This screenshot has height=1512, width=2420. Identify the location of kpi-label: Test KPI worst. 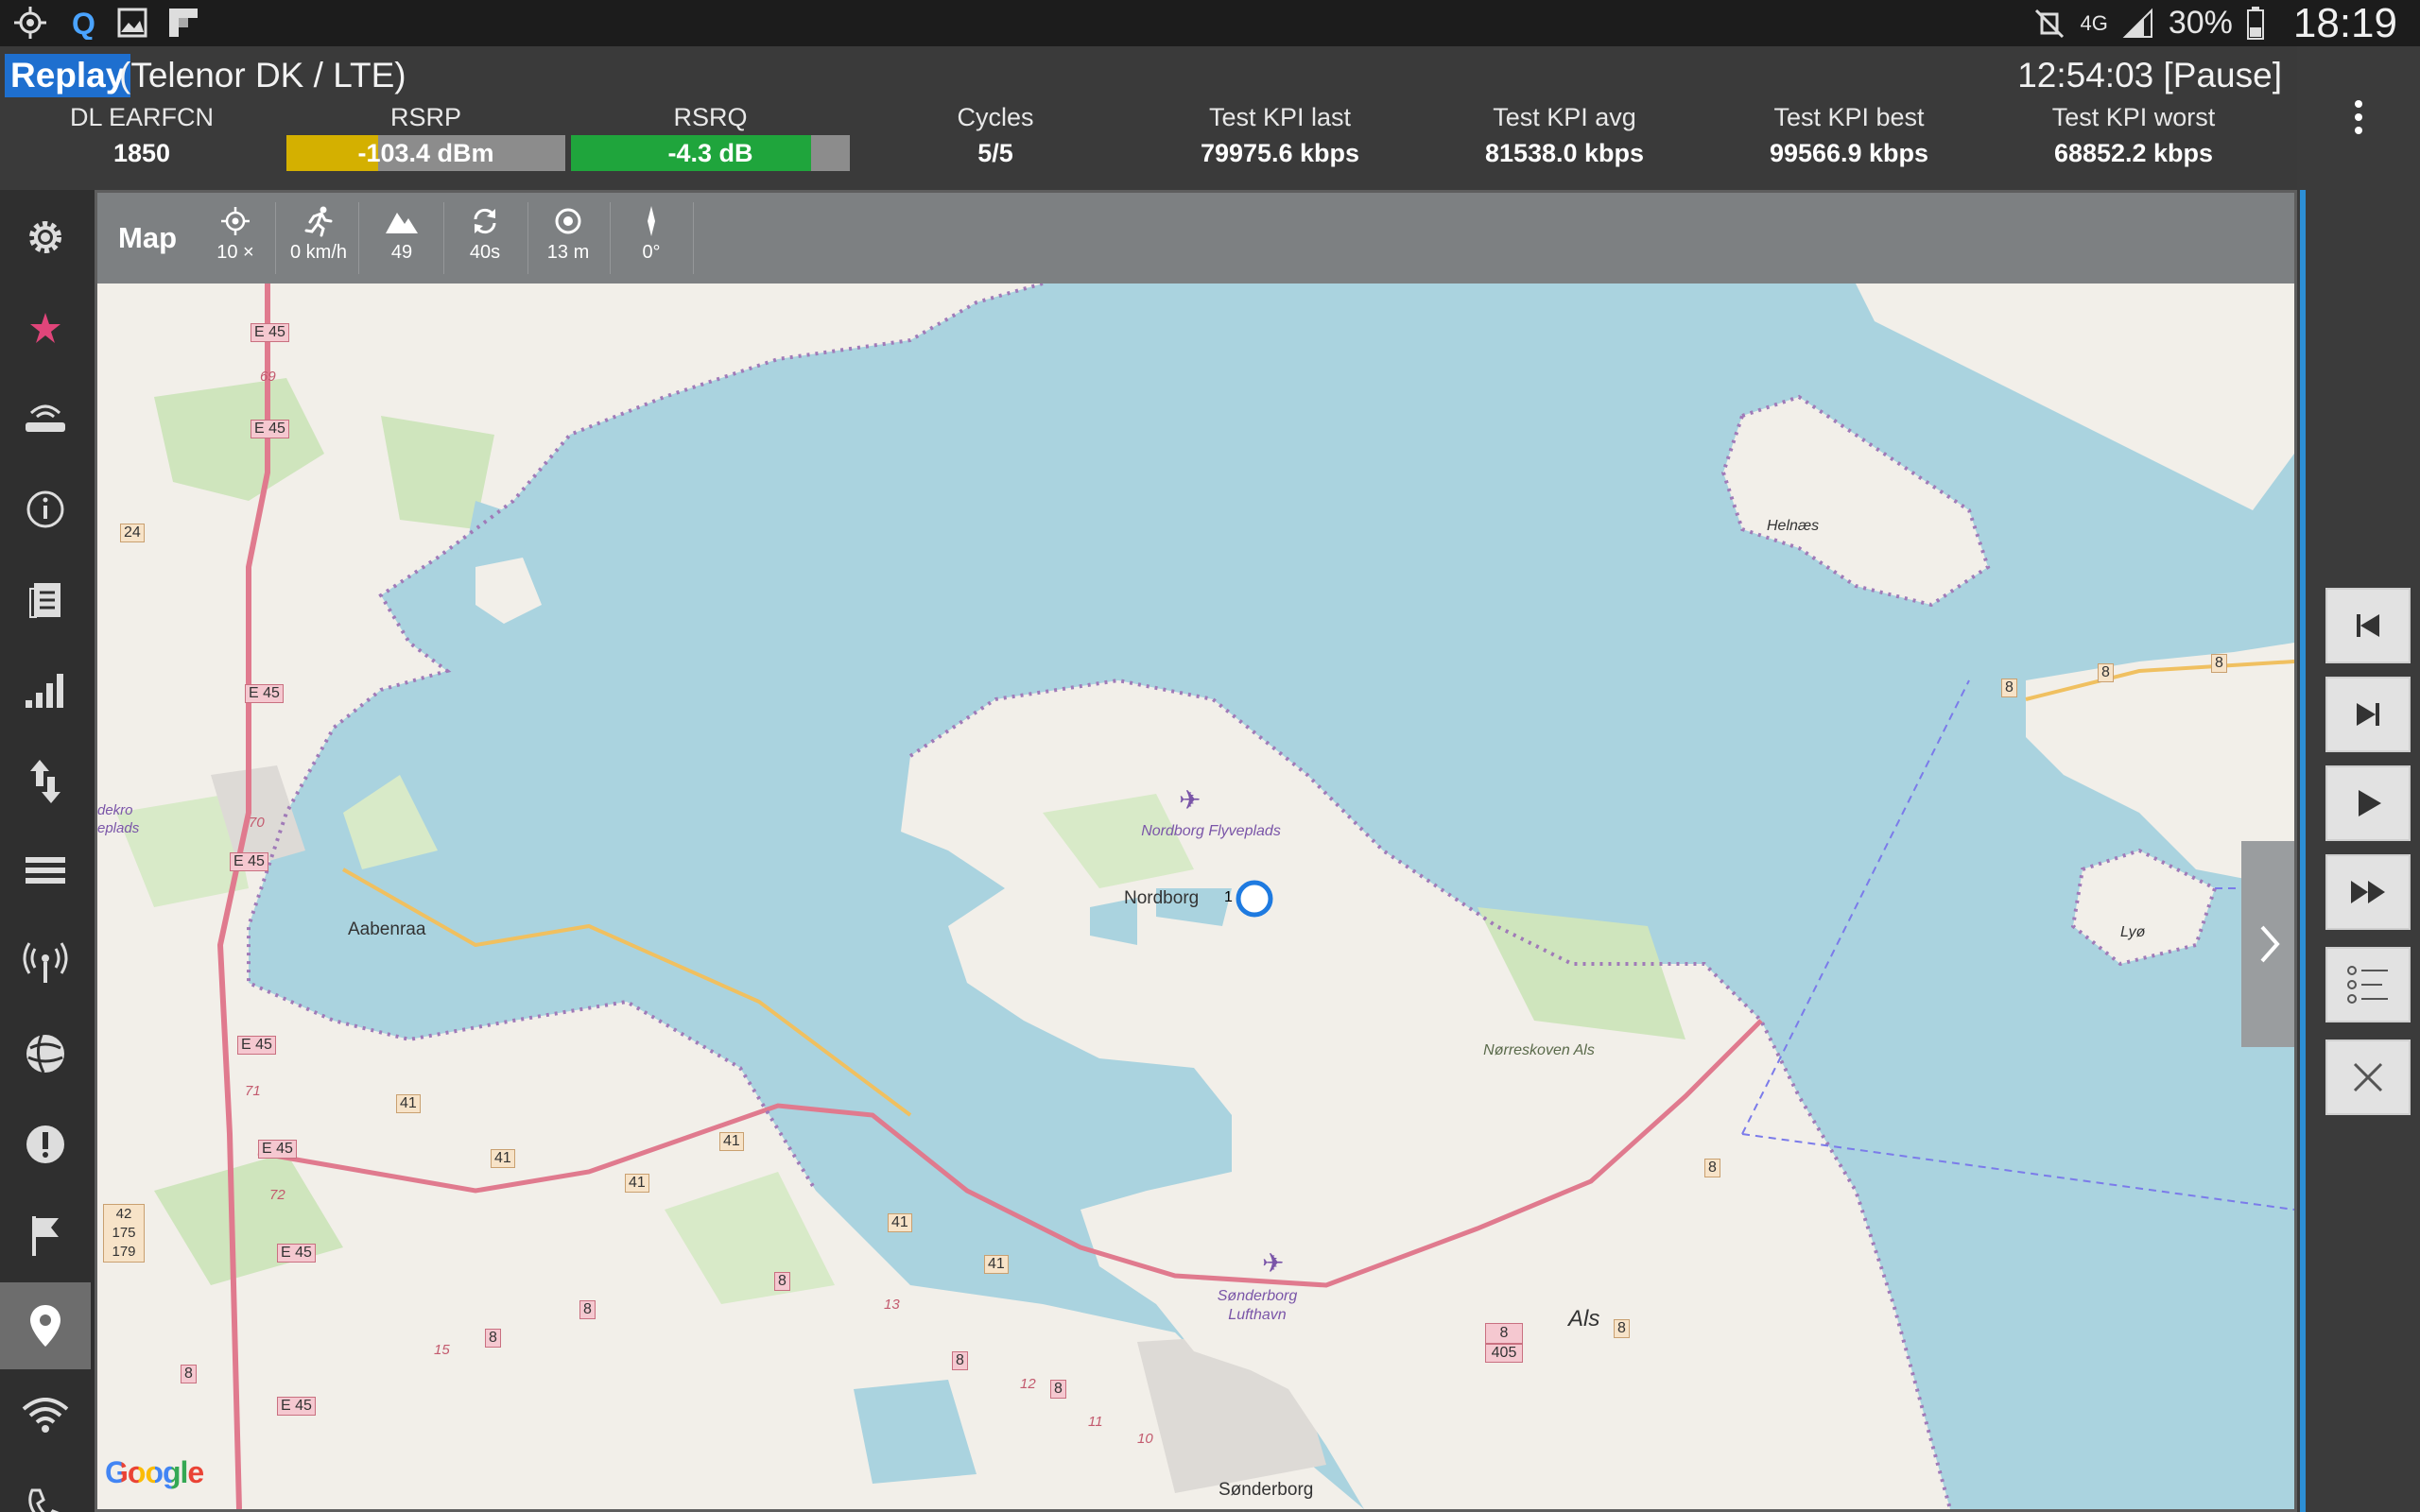
(2133, 117).